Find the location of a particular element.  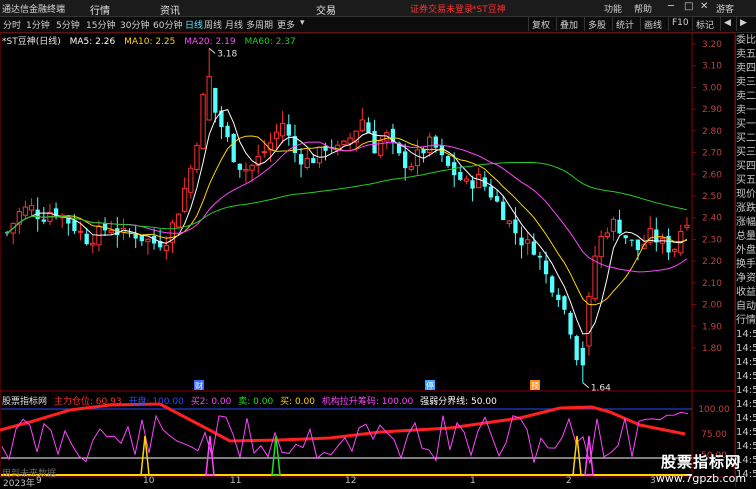

ma60-line is located at coordinates (347, 197).